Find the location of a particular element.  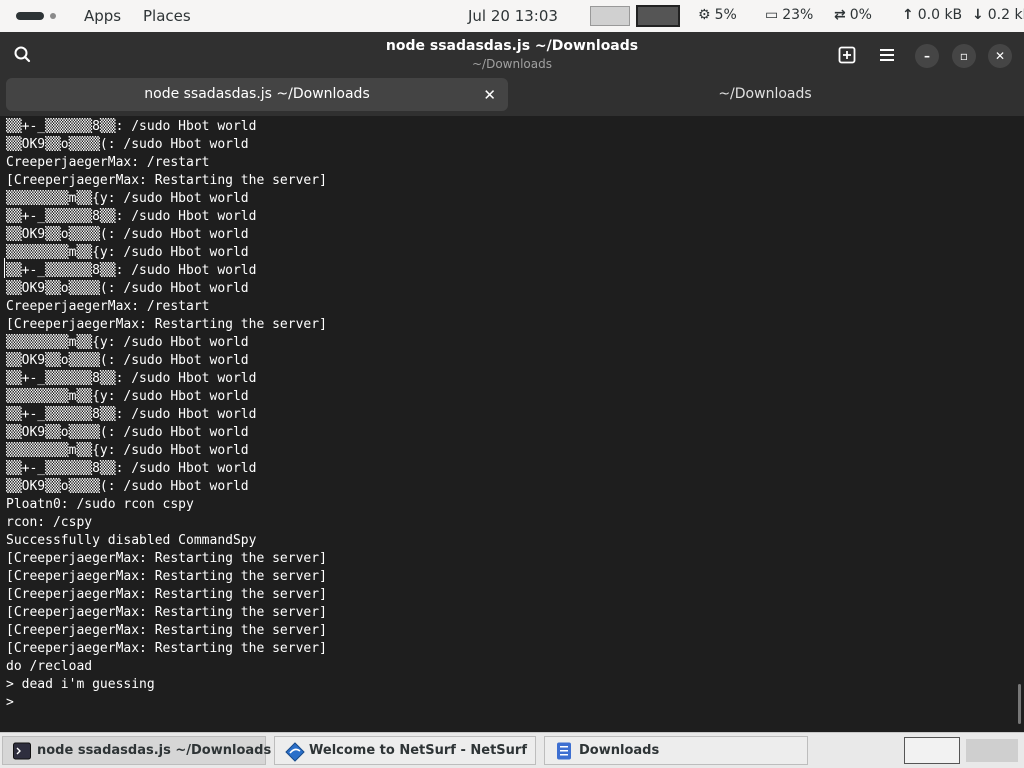

terminal-line: > dead i'm guessing is located at coordinates (80, 684).